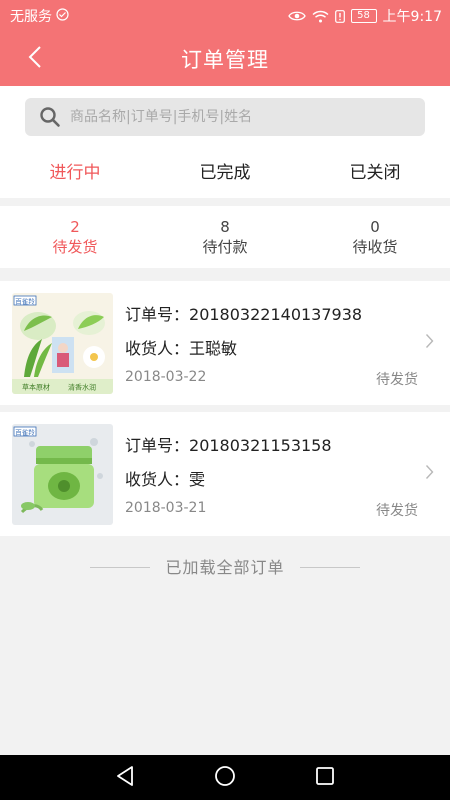 The width and height of the screenshot is (450, 800). I want to click on order-sub-tabs: 2 待发货 8 待付款 0 待收货, so click(225, 237).